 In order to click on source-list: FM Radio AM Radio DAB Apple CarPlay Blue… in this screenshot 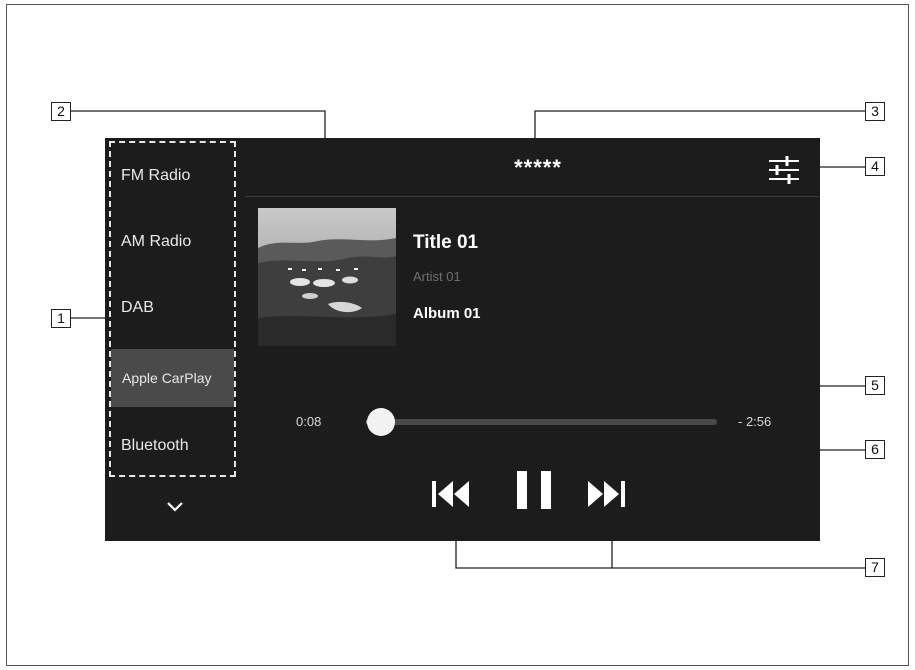, I will do `click(172, 309)`.